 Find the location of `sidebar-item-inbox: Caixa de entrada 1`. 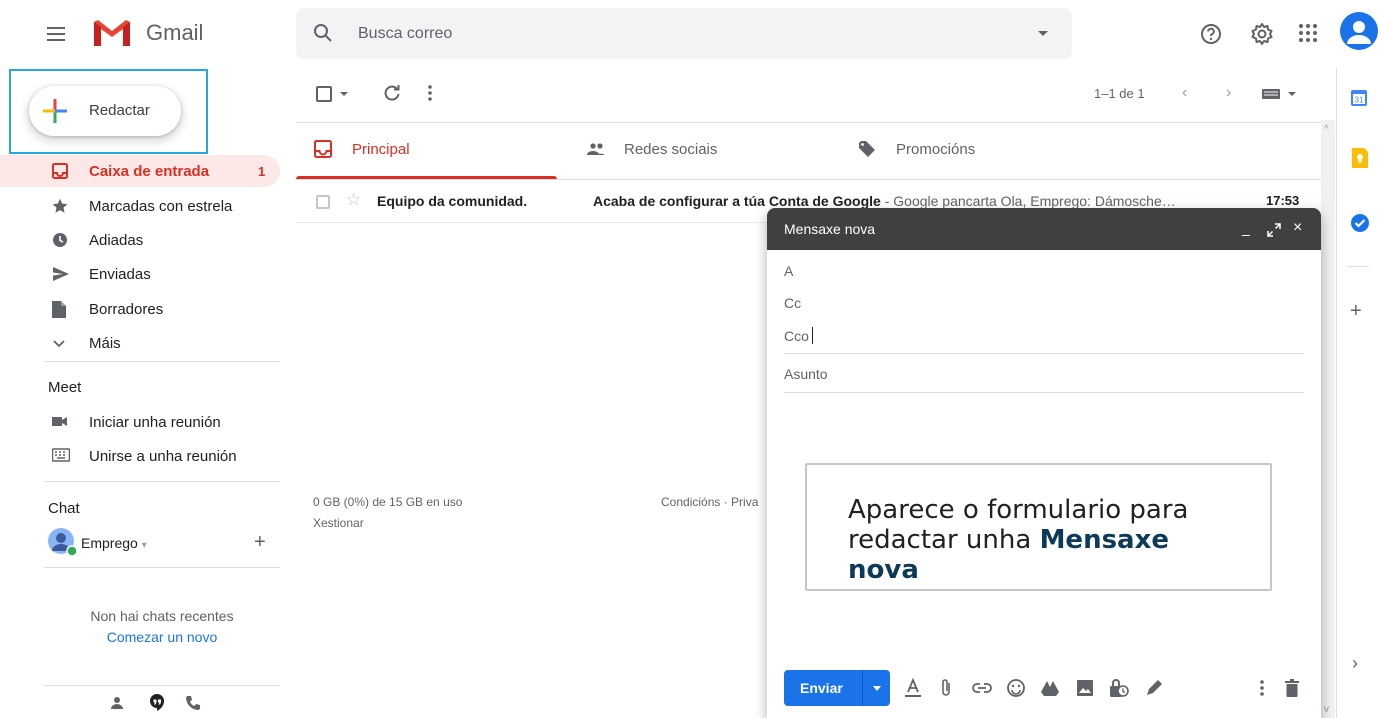

sidebar-item-inbox: Caixa de entrada 1 is located at coordinates (140, 171).